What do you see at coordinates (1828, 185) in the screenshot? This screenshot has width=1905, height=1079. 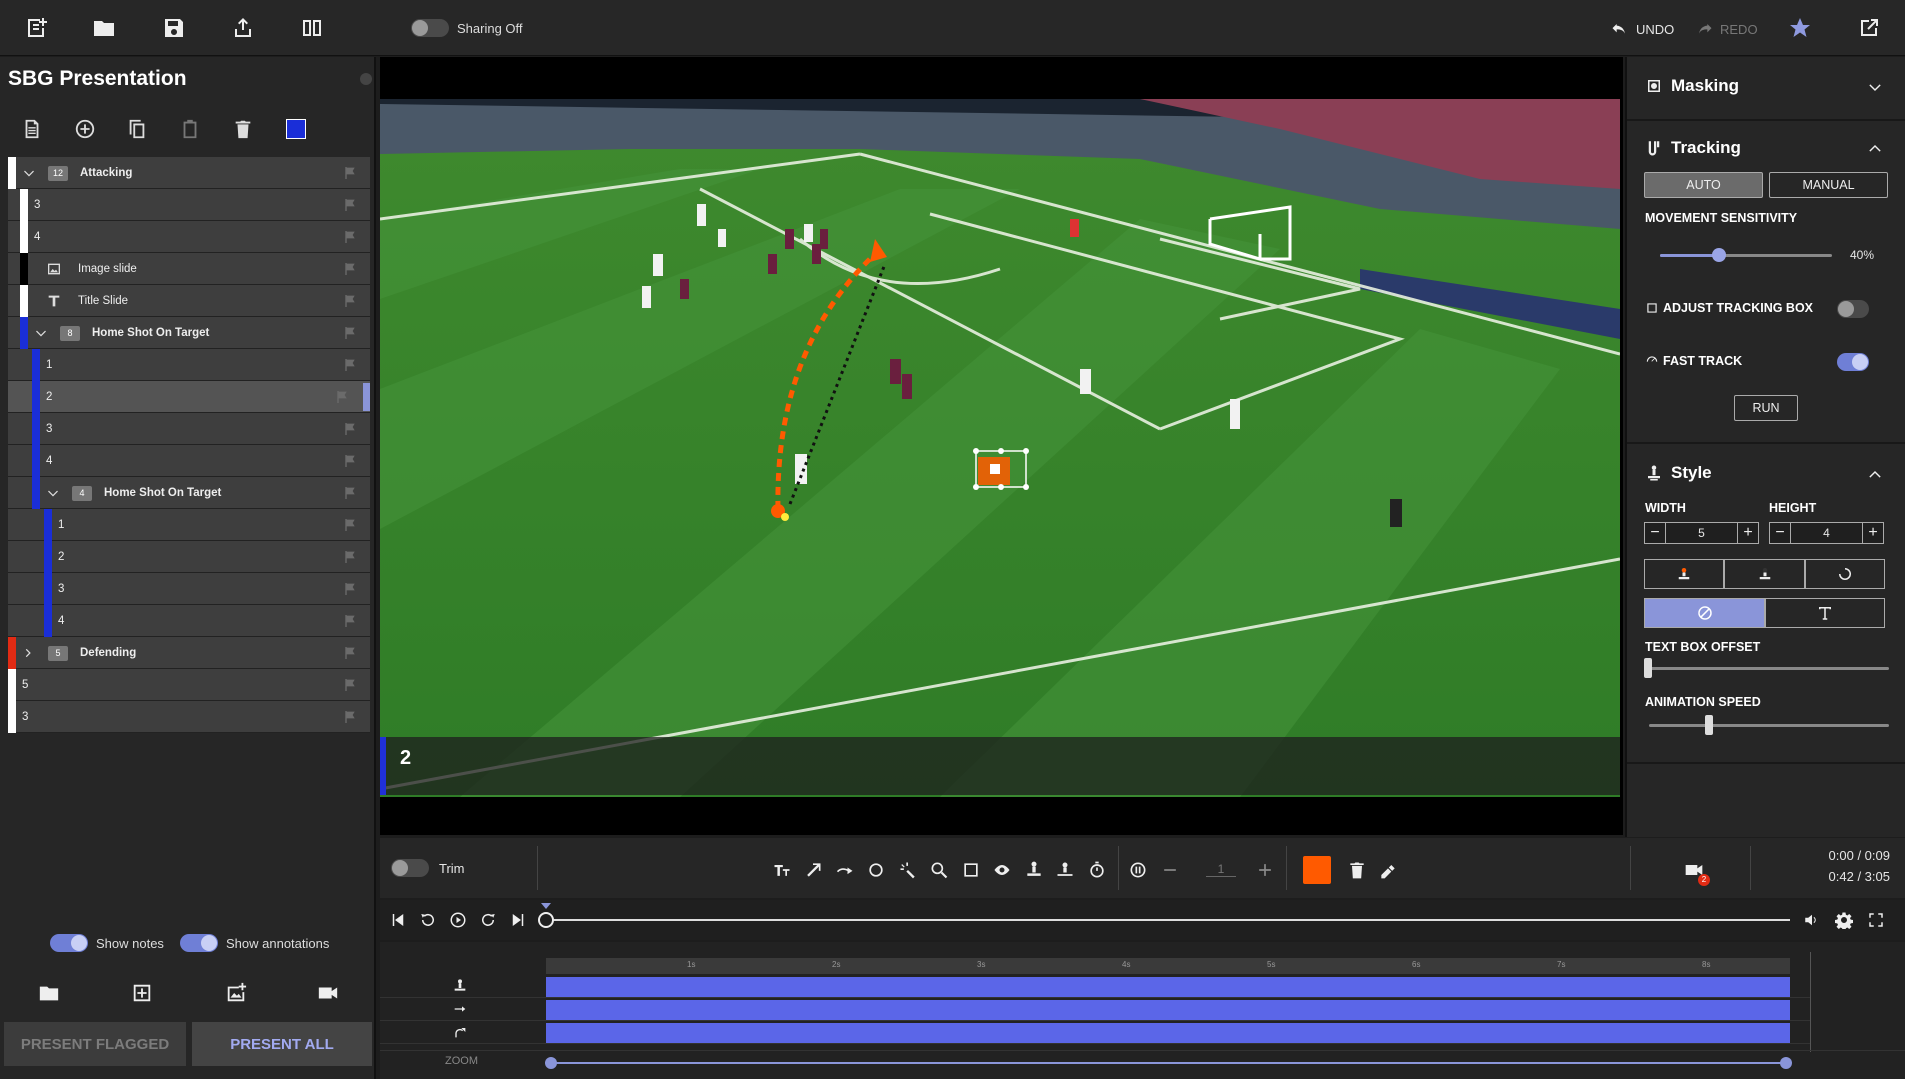 I see `tracking-manual-button: MANUAL` at bounding box center [1828, 185].